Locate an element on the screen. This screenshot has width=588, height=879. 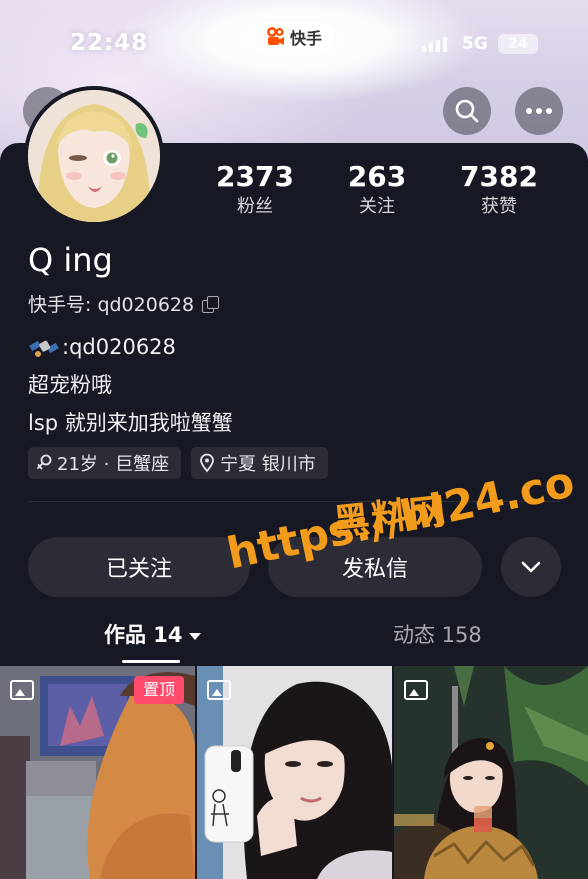
location-text: 宁夏 银川市 is located at coordinates (268, 464).